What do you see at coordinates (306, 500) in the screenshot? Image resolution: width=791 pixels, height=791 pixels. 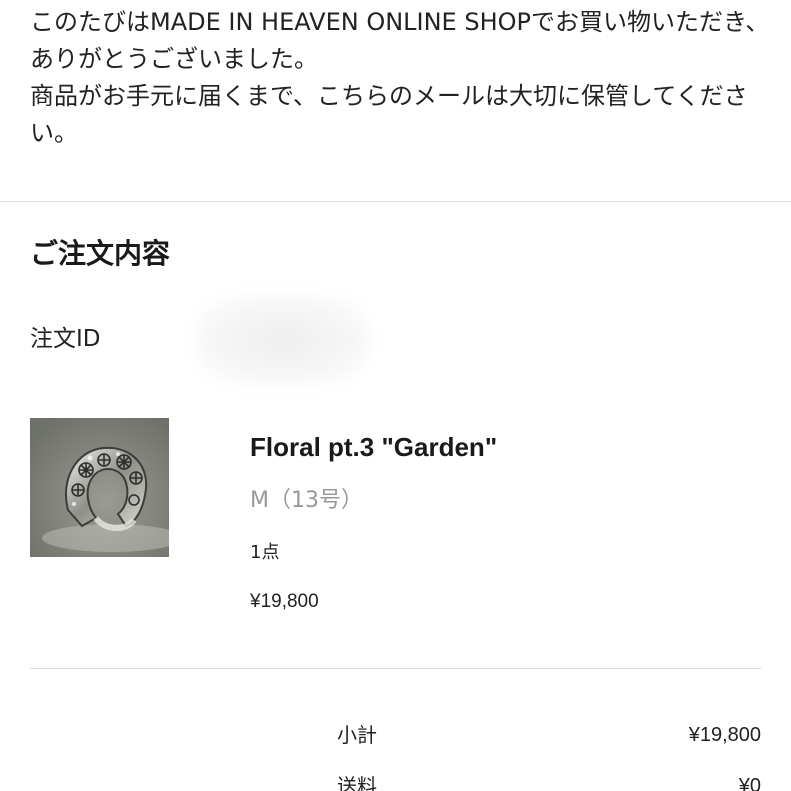 I see `product-variant: M（13号）` at bounding box center [306, 500].